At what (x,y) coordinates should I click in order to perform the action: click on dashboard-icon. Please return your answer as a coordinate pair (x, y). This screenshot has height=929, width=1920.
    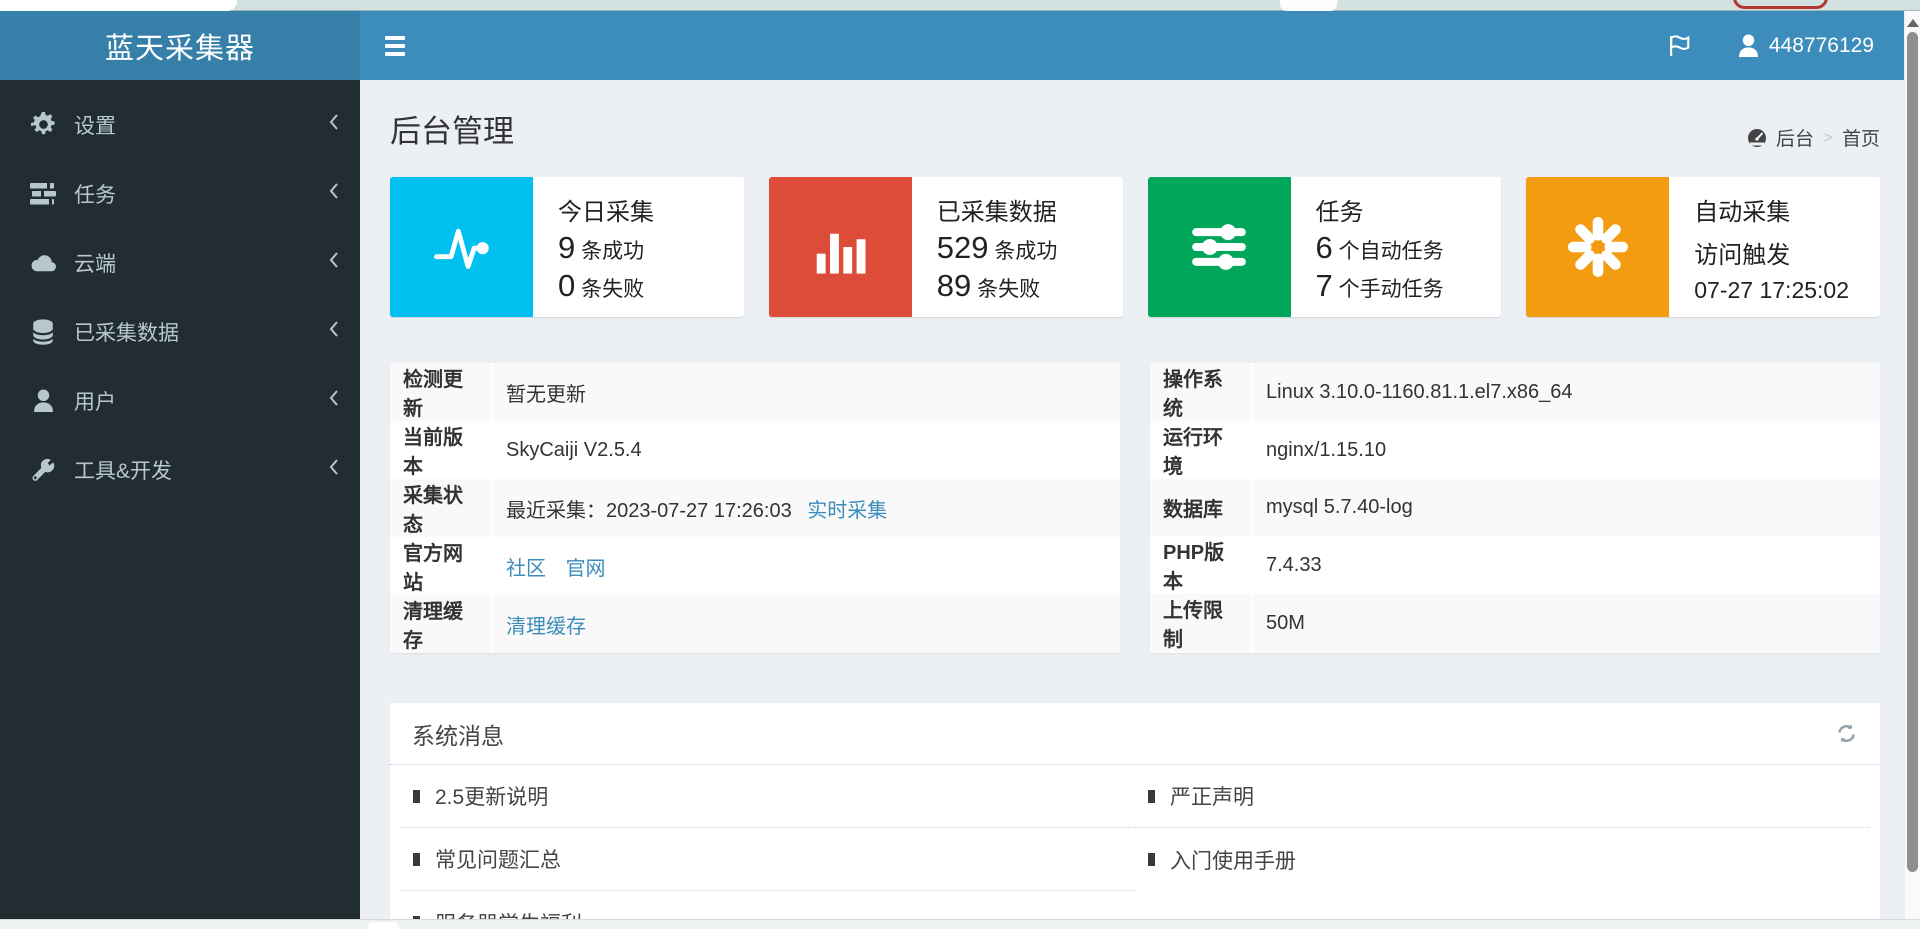
    Looking at the image, I should click on (1757, 137).